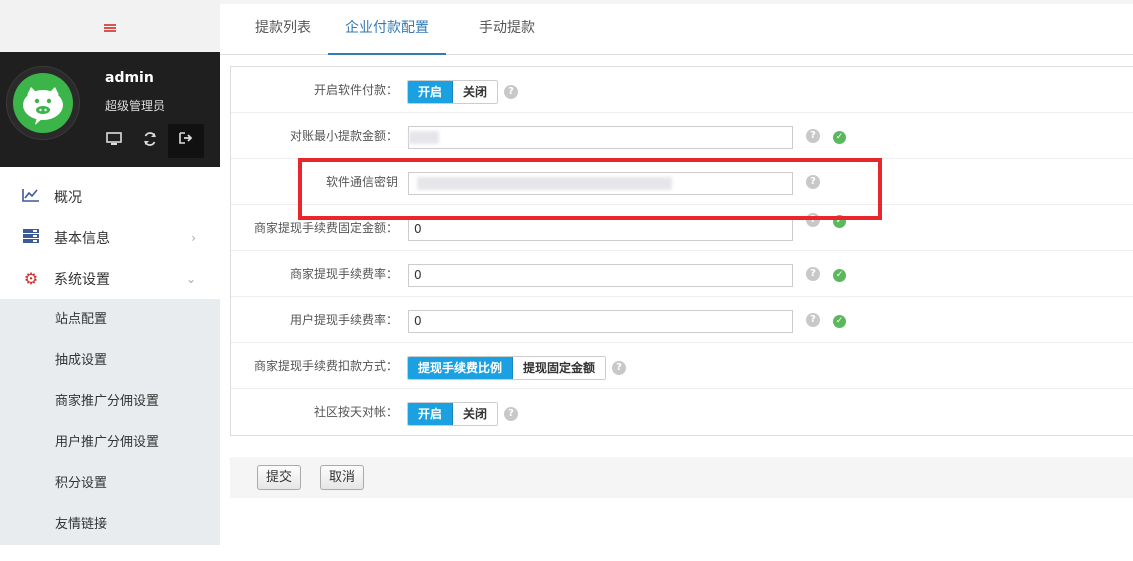 This screenshot has width=1133, height=561. I want to click on field-label: 社区按天对帐：, so click(355, 412).